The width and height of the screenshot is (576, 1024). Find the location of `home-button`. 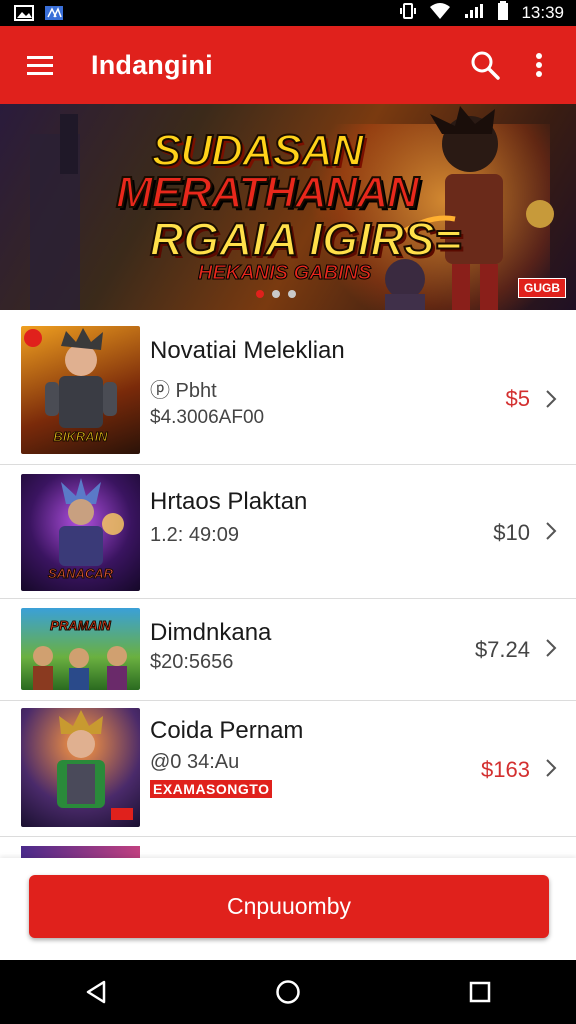

home-button is located at coordinates (288, 992).